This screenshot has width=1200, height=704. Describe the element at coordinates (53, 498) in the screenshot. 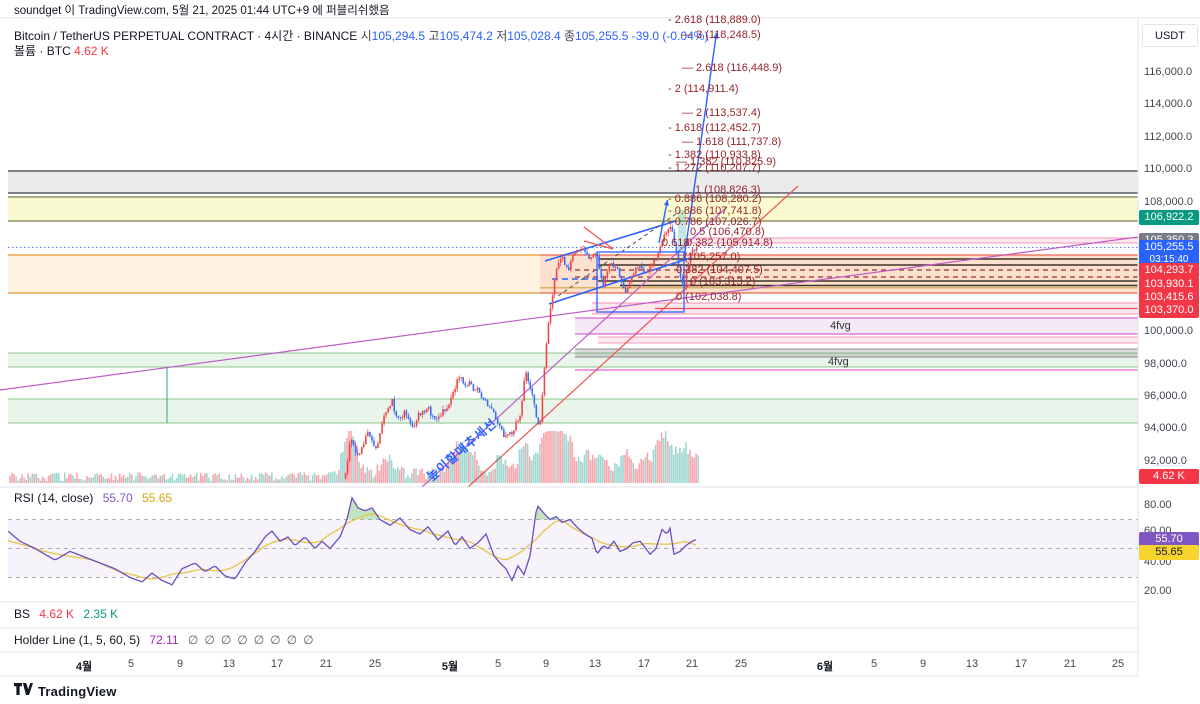

I see `rsi-indicator-title: RSI (14, close)` at that location.